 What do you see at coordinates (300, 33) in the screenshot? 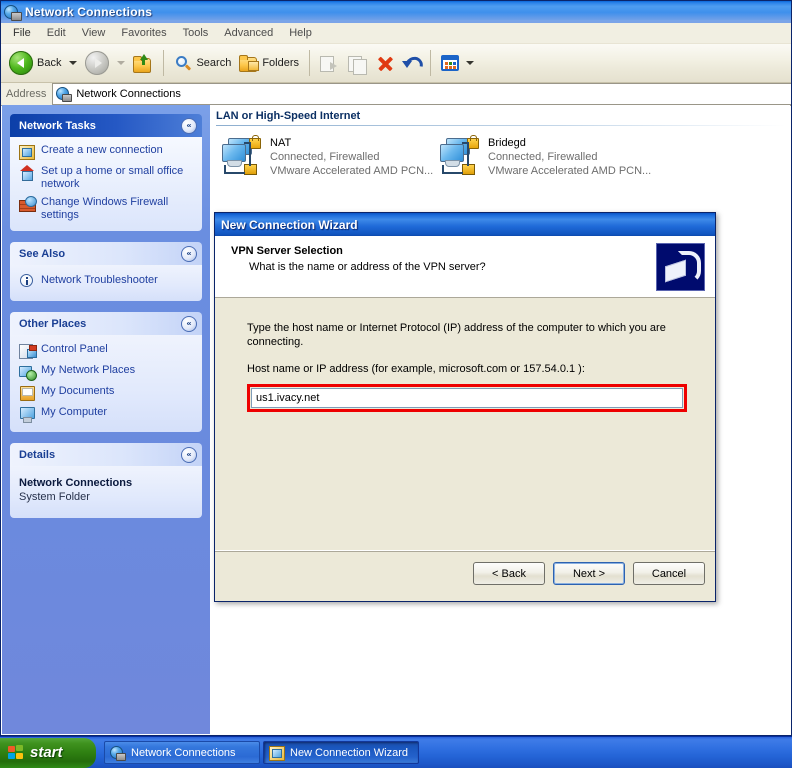
I see `menu-help: Help` at bounding box center [300, 33].